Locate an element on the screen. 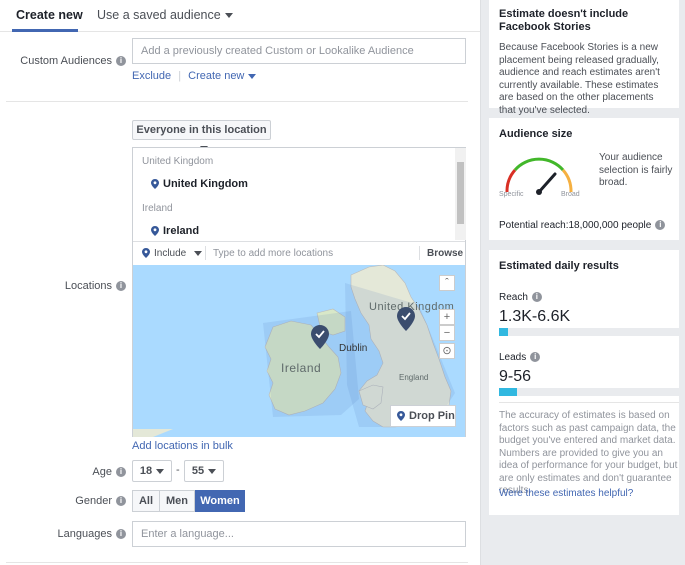 This screenshot has height=565, width=685. locations-scroll-thumb is located at coordinates (460, 193).